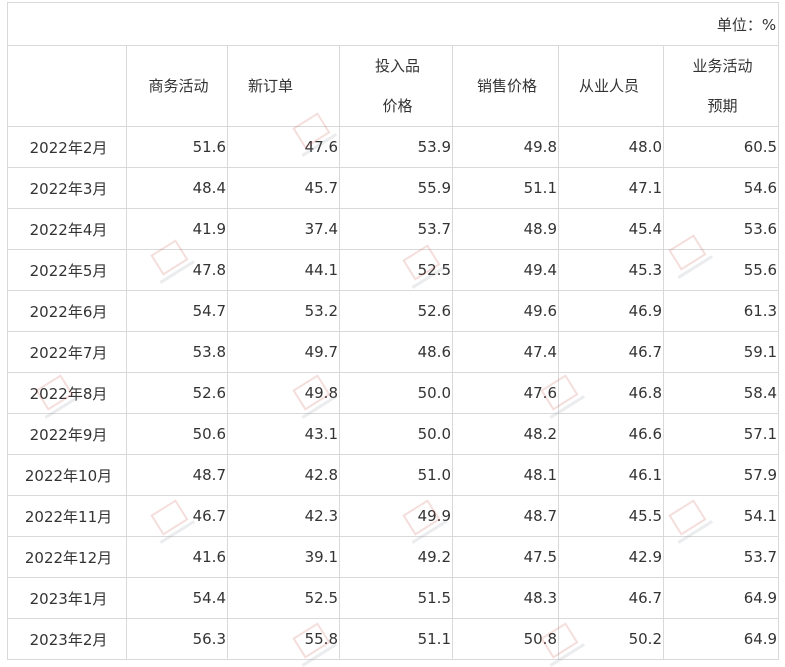 This screenshot has height=667, width=785. I want to click on cell-new-orders: 43.1, so click(283, 434).